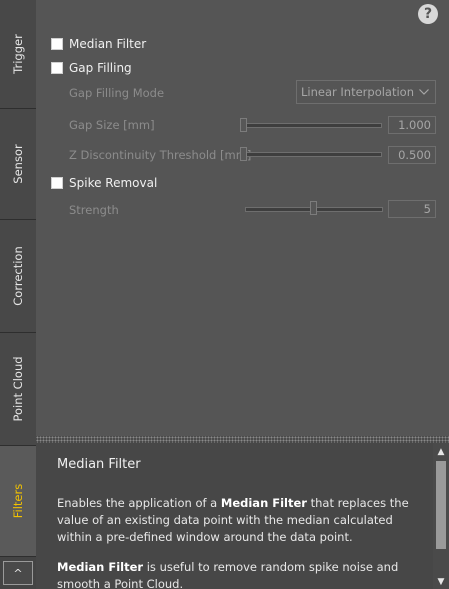 This screenshot has width=449, height=589. What do you see at coordinates (112, 125) in the screenshot?
I see `gap-size-label: Gap Size [mm]` at bounding box center [112, 125].